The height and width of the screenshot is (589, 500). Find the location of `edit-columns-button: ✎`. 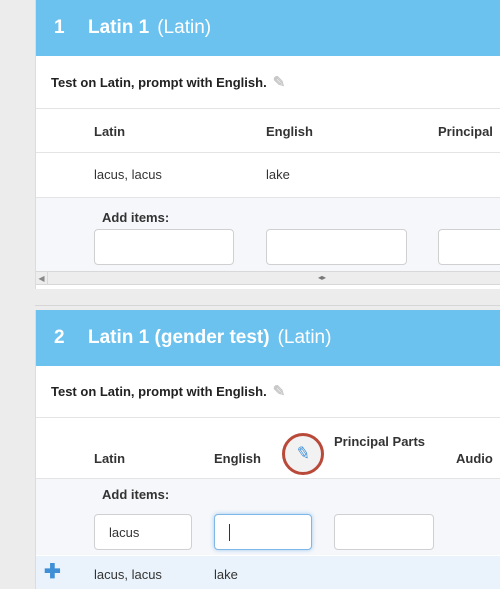

edit-columns-button: ✎ is located at coordinates (303, 454).